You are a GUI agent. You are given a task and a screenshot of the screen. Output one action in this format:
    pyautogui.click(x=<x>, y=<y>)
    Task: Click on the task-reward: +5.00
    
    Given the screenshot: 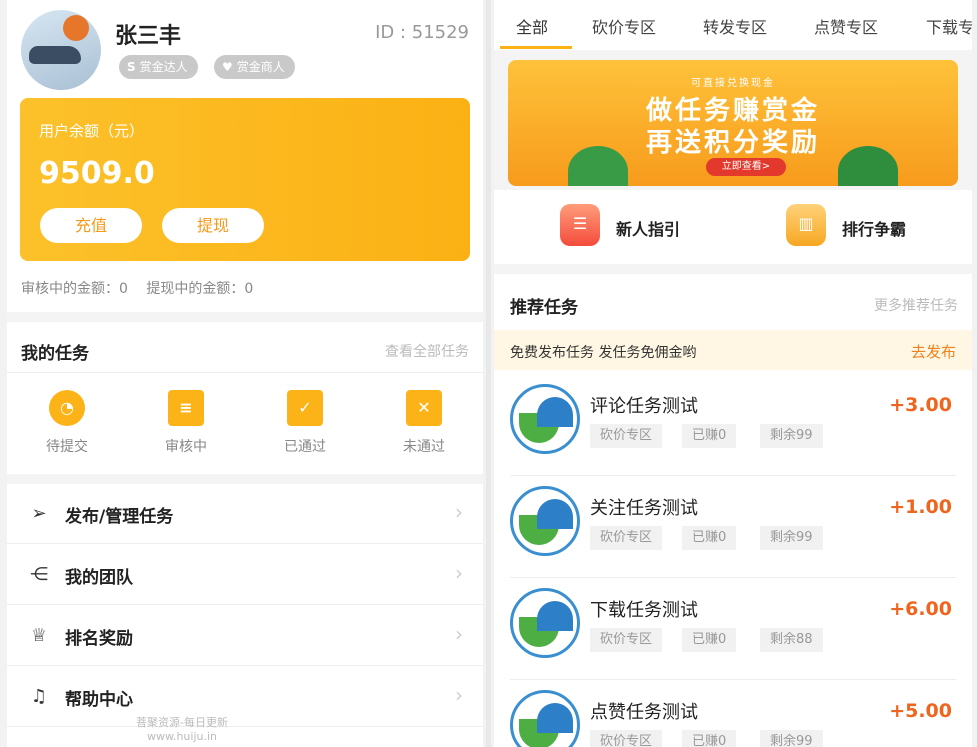 What is the action you would take?
    pyautogui.click(x=920, y=711)
    